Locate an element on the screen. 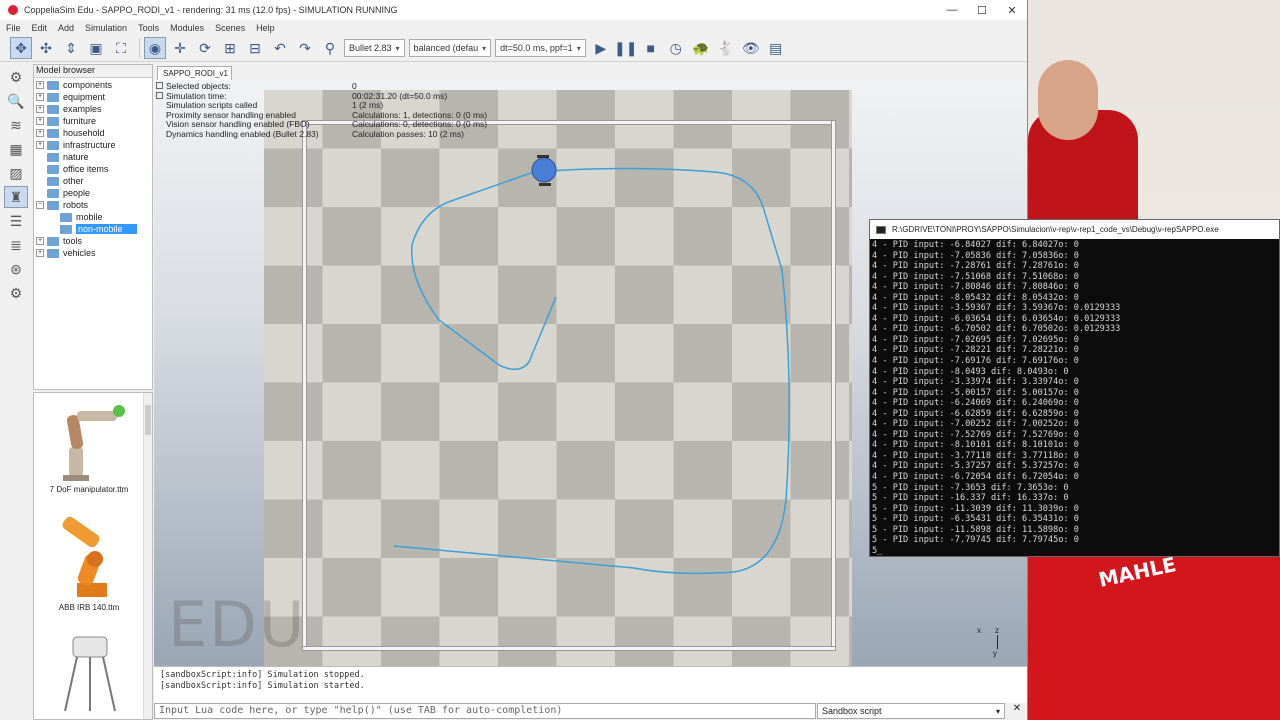 This screenshot has width=1280, height=720. model-browser-header: Model browser is located at coordinates (93, 71).